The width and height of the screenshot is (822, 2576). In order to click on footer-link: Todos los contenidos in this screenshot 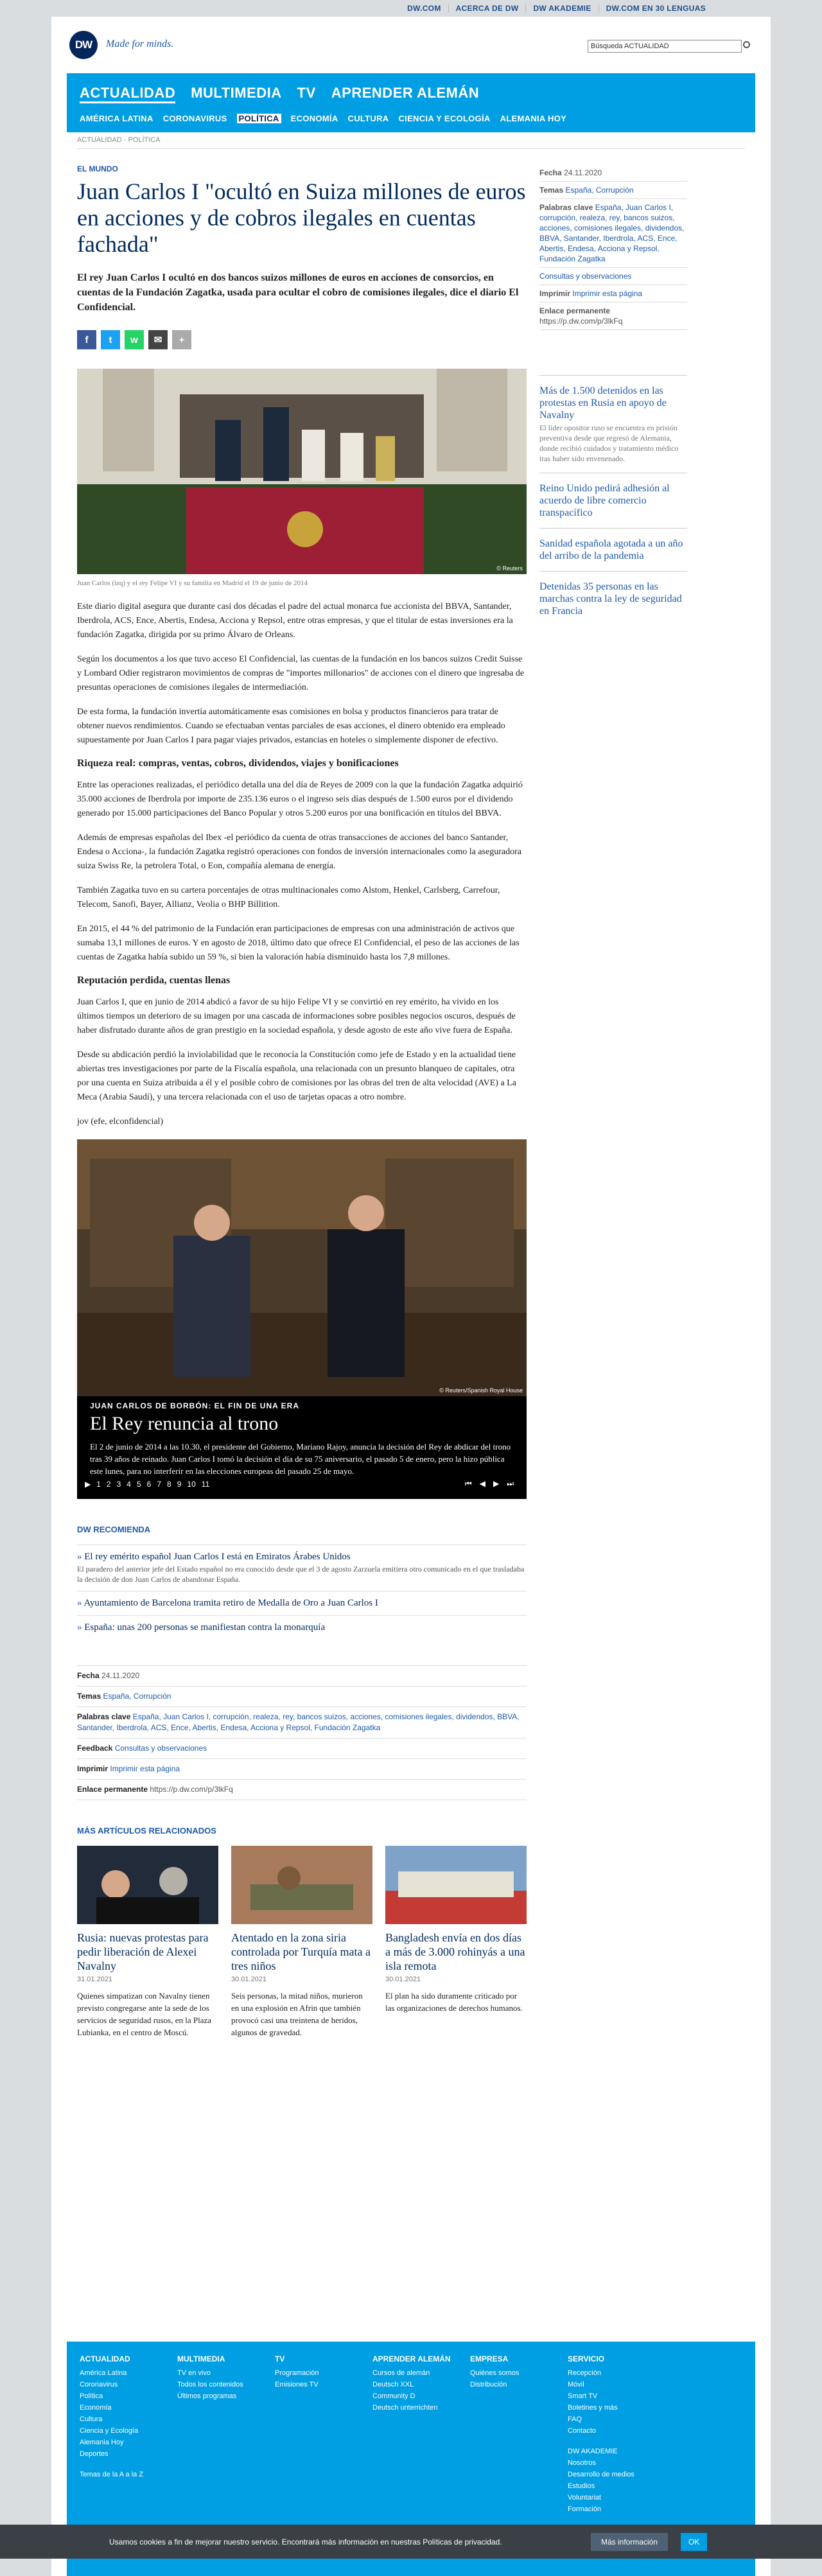, I will do `click(226, 2384)`.